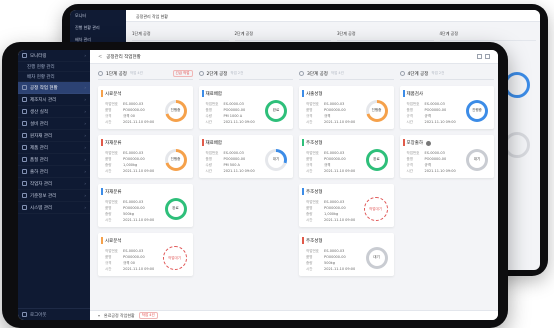 The height and width of the screenshot is (328, 554). Describe the element at coordinates (113, 94) in the screenshot. I see `card-title: 시료분석` at that location.